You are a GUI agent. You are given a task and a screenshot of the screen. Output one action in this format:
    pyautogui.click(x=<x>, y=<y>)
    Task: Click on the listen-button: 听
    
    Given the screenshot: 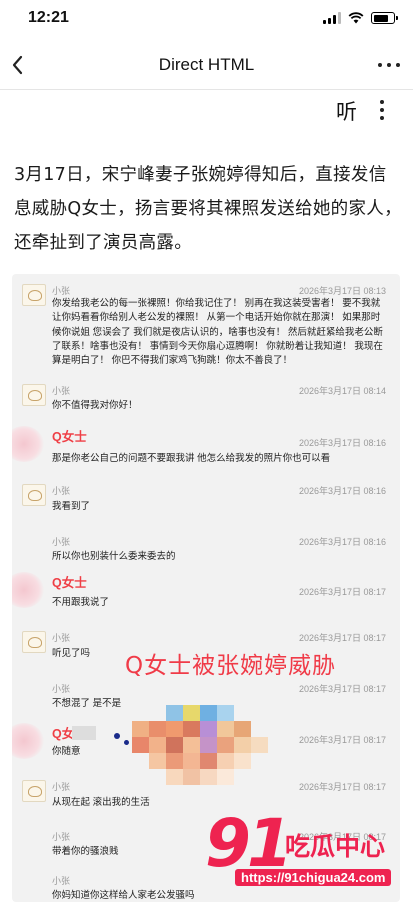 What is the action you would take?
    pyautogui.click(x=346, y=111)
    